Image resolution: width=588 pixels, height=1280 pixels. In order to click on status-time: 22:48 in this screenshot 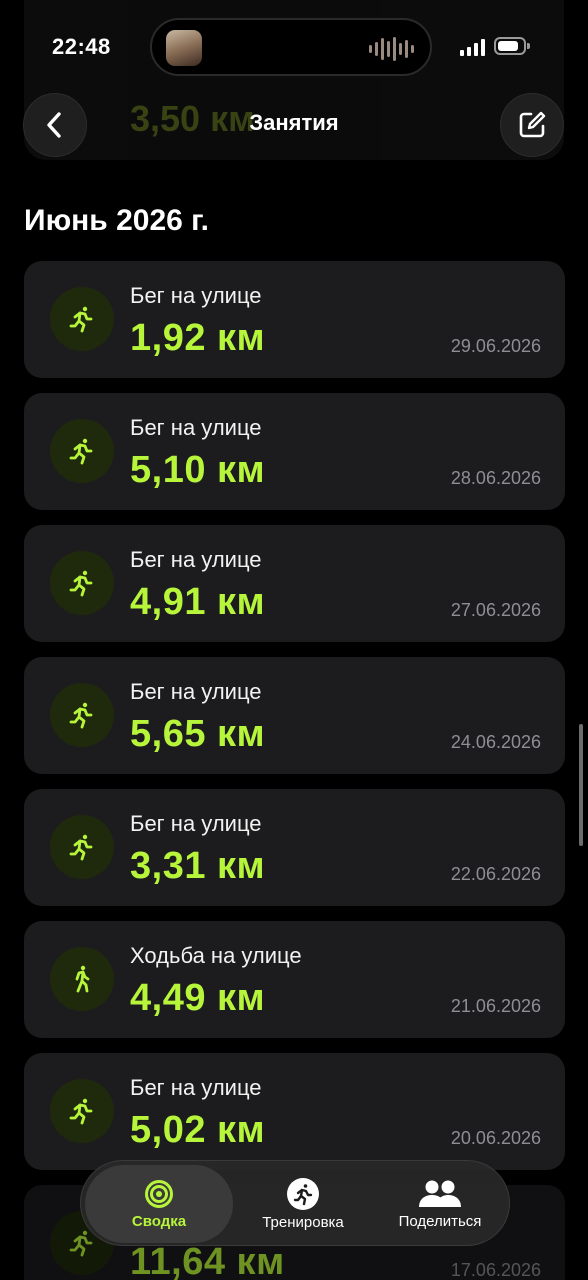, I will do `click(81, 46)`.